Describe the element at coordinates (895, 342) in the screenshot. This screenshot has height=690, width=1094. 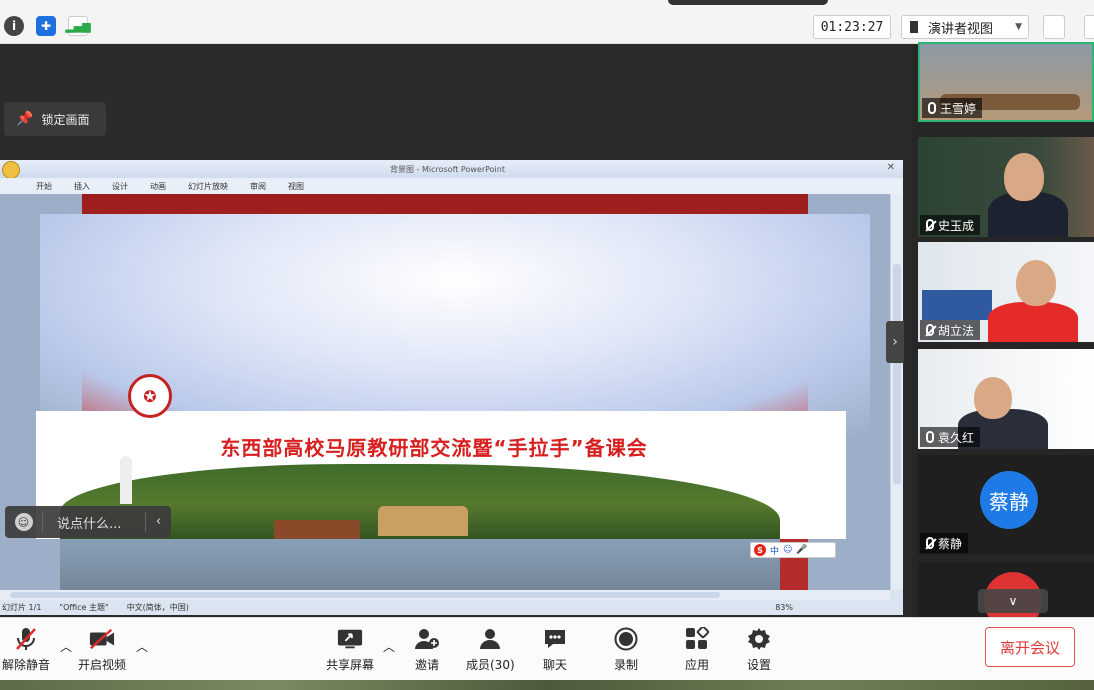
I see `collapse-panel-button: ›` at that location.